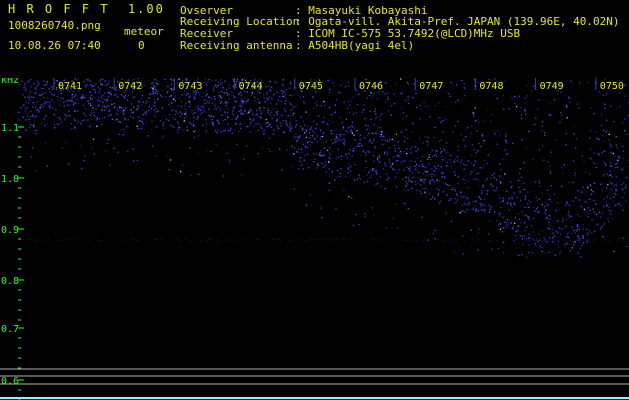 This screenshot has width=629, height=400. I want to click on freq-tick-label: 0.9, so click(10, 230).